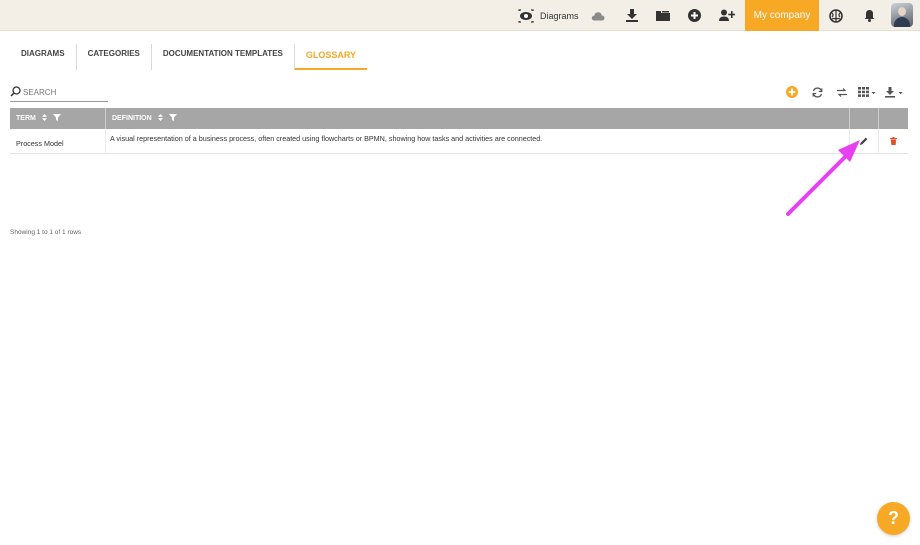  What do you see at coordinates (43, 57) in the screenshot?
I see `tab-diagrams: DIAGRAMS` at bounding box center [43, 57].